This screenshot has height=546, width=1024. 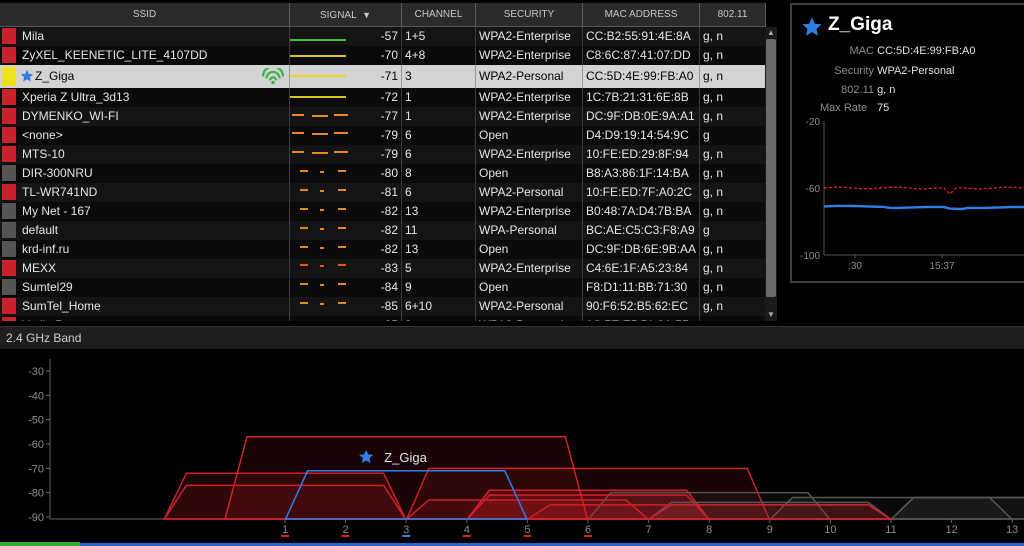 I want to click on ssid-cell: Z_Giga, so click(x=55, y=76).